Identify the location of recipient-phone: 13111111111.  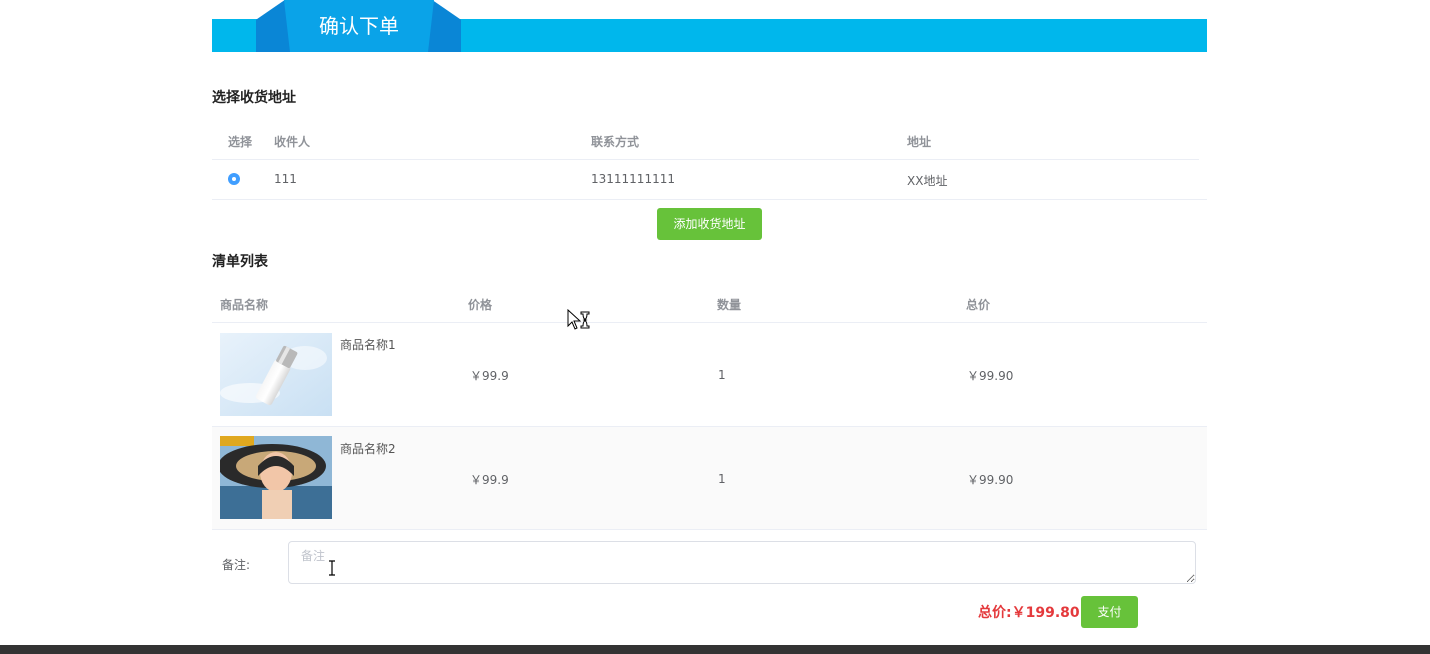
(633, 179).